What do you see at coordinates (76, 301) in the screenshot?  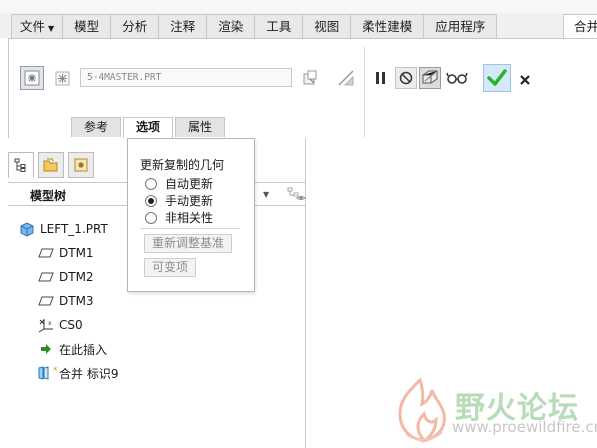 I see `tree-item-label: DTM3` at bounding box center [76, 301].